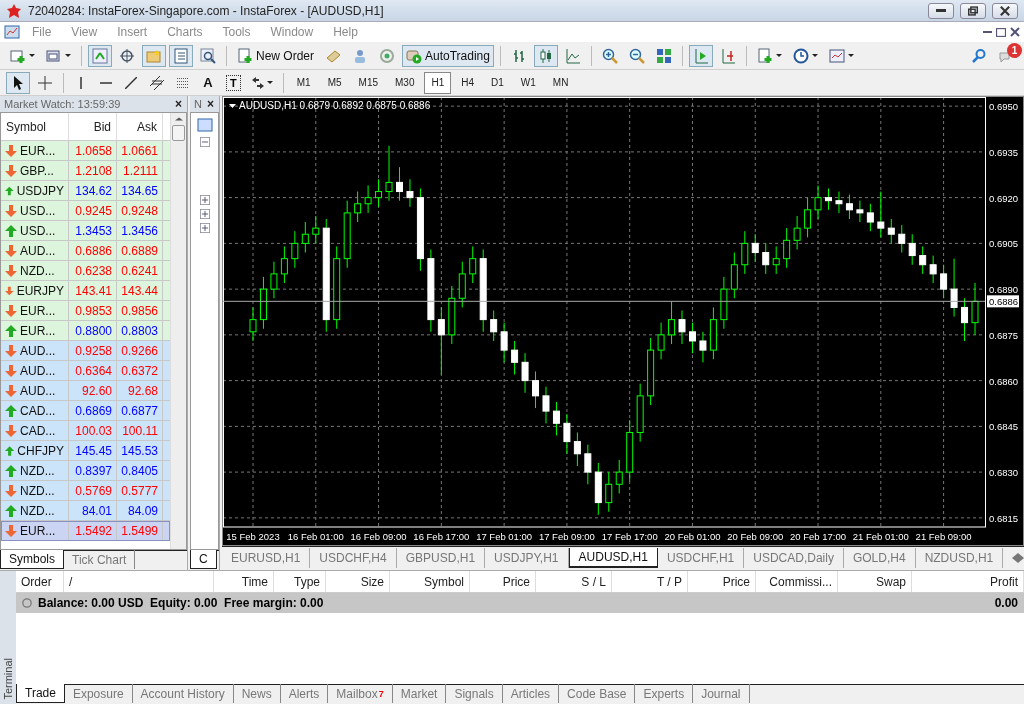 Image resolution: width=1024 pixels, height=704 pixels. I want to click on restore-button, so click(973, 10).